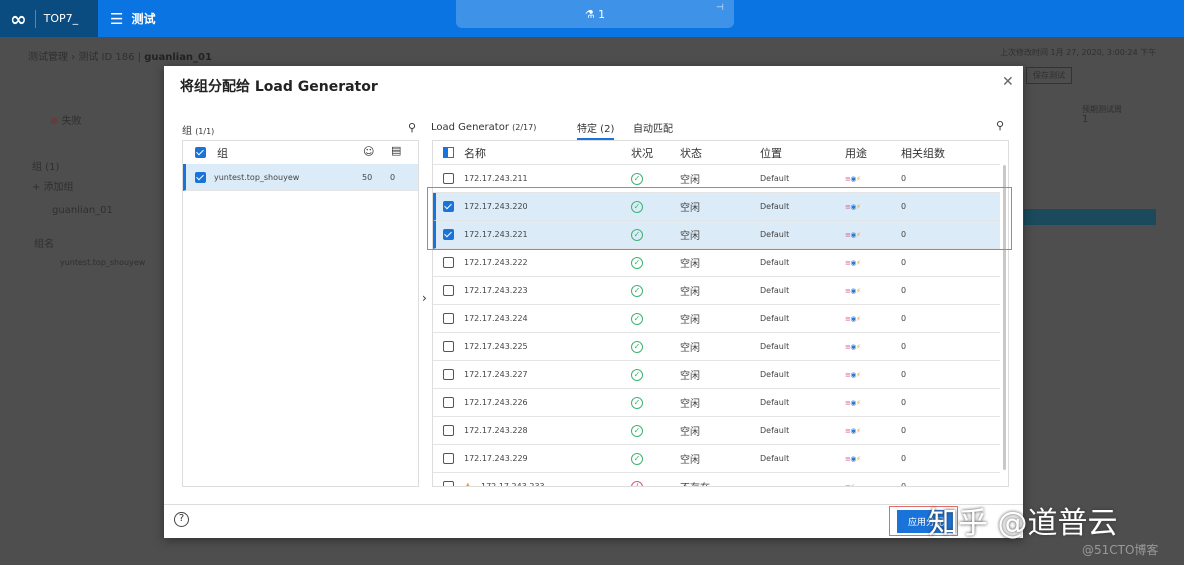 The image size is (1184, 565). I want to click on warning-icon: ▲, so click(468, 484).